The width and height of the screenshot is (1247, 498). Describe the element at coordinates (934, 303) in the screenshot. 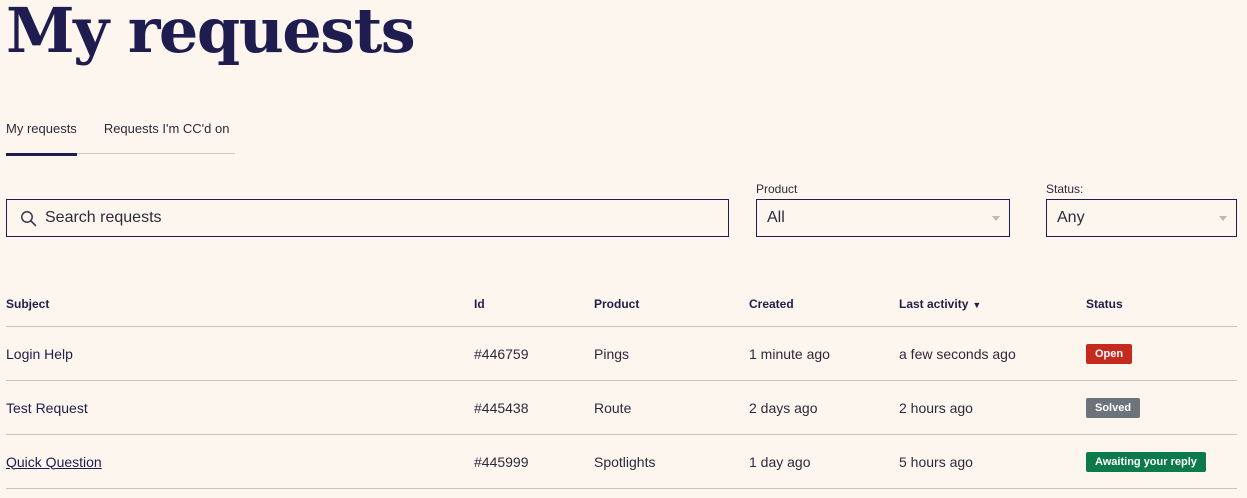

I see `column-header-last-activity-label: Last activity` at that location.